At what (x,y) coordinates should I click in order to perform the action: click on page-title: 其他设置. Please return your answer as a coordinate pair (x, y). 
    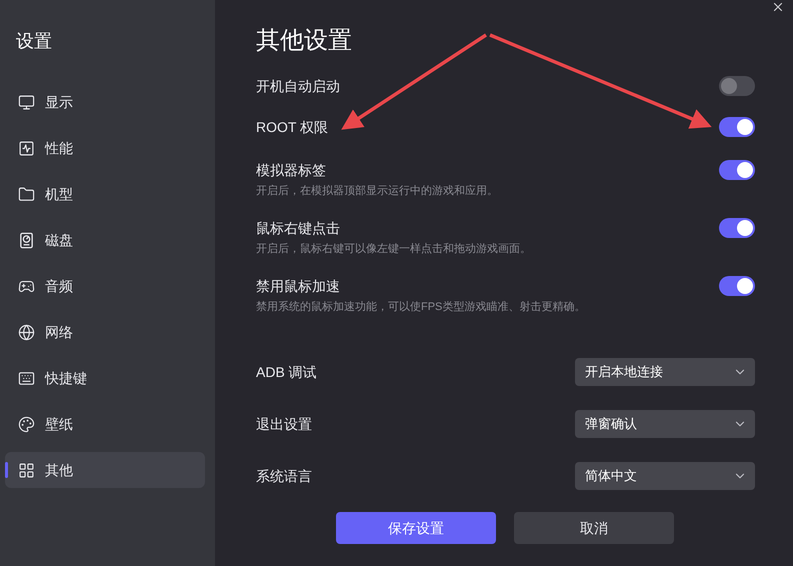
    Looking at the image, I should click on (304, 41).